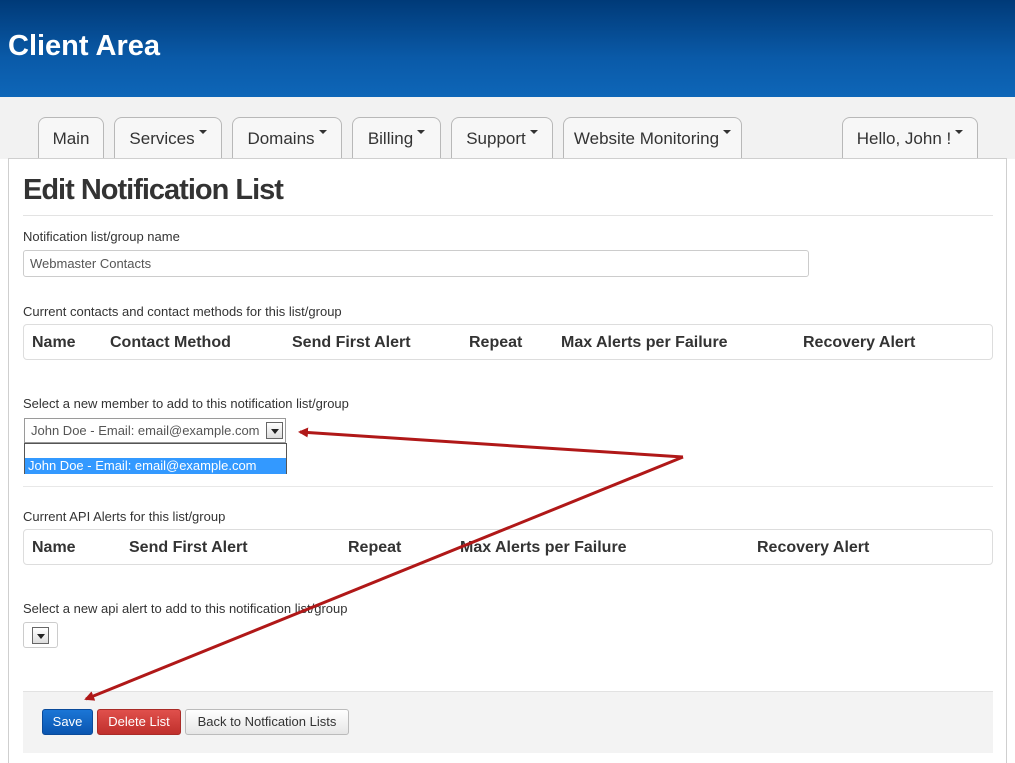 This screenshot has height=763, width=1015. I want to click on page-title: Edit Notification List, so click(153, 190).